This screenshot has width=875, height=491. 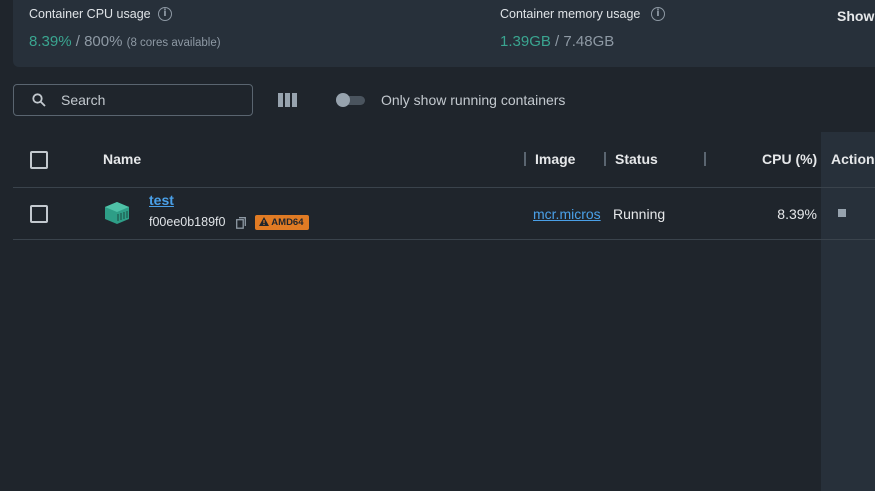 What do you see at coordinates (848, 311) in the screenshot?
I see `actions-column` at bounding box center [848, 311].